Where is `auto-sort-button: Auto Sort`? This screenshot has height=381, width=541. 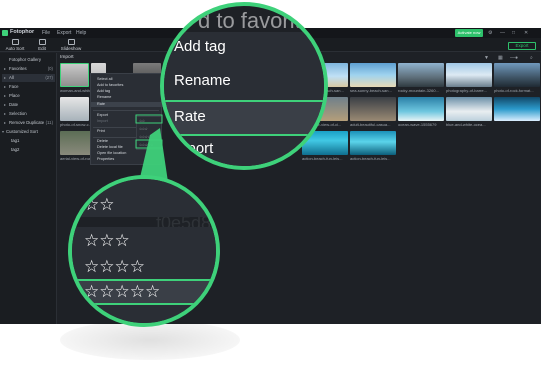
auto-sort-button: Auto Sort is located at coordinates (15, 45).